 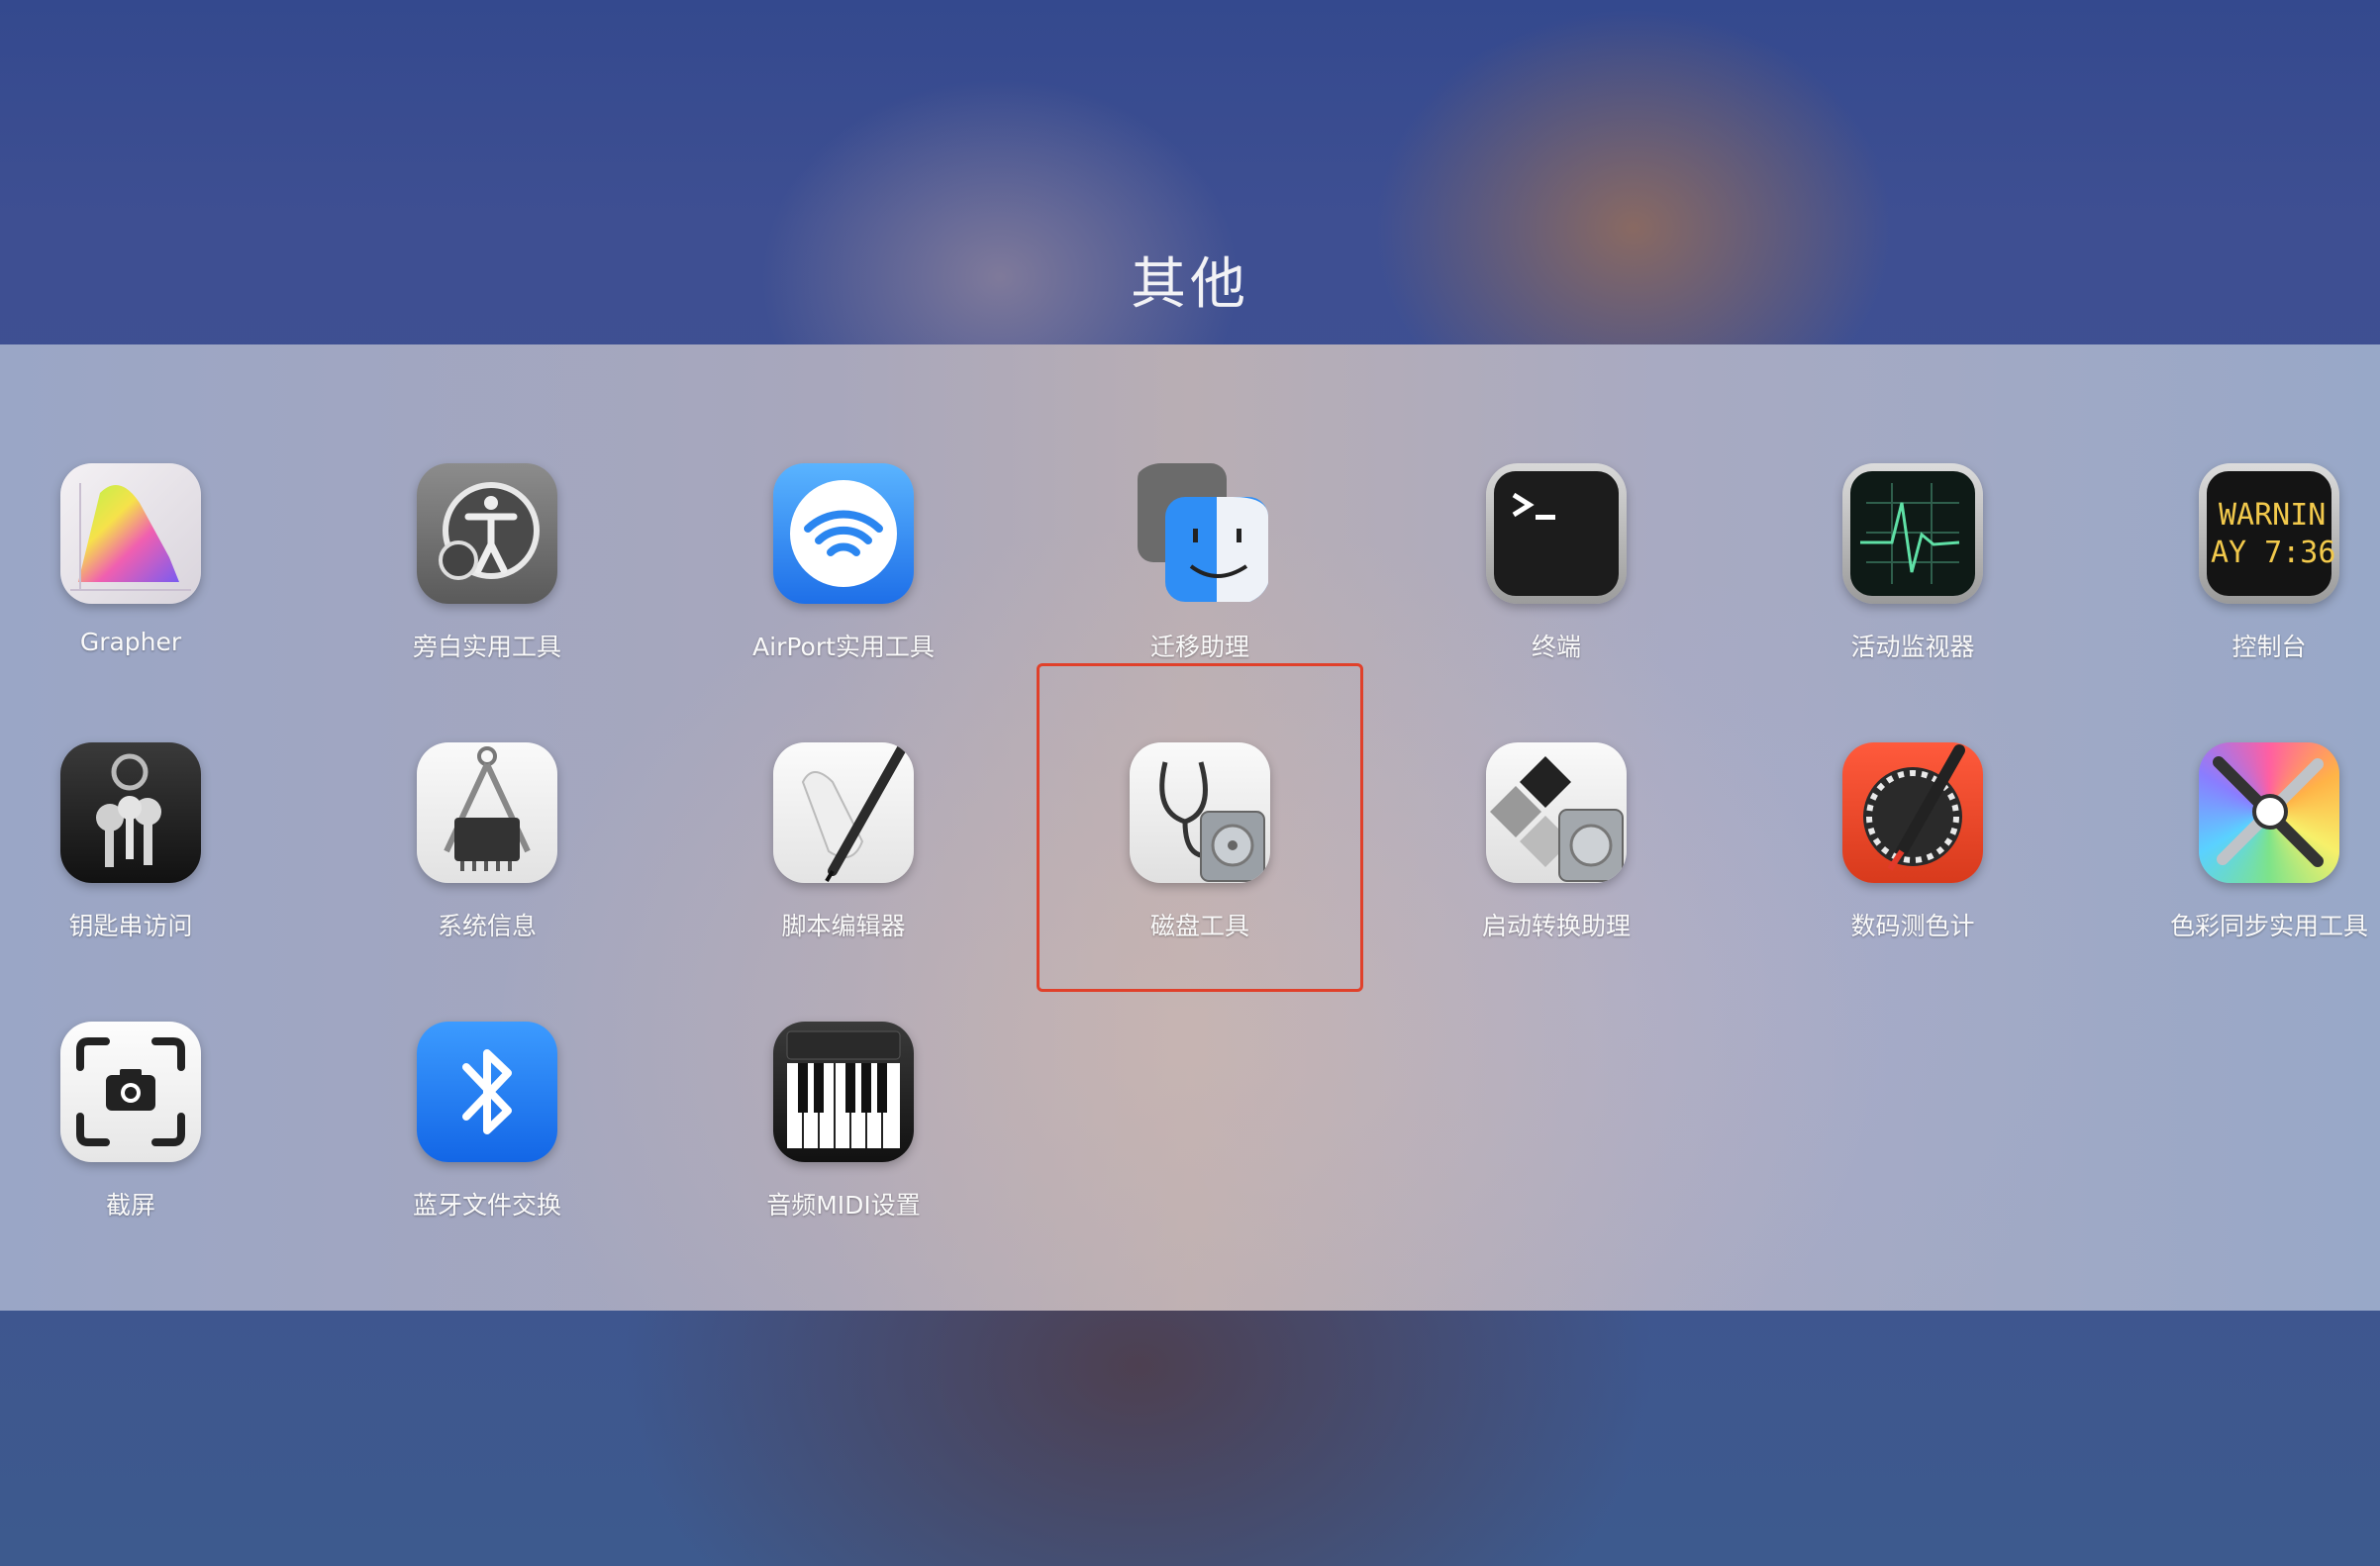 I want to click on script-editor-icon, so click(x=843, y=812).